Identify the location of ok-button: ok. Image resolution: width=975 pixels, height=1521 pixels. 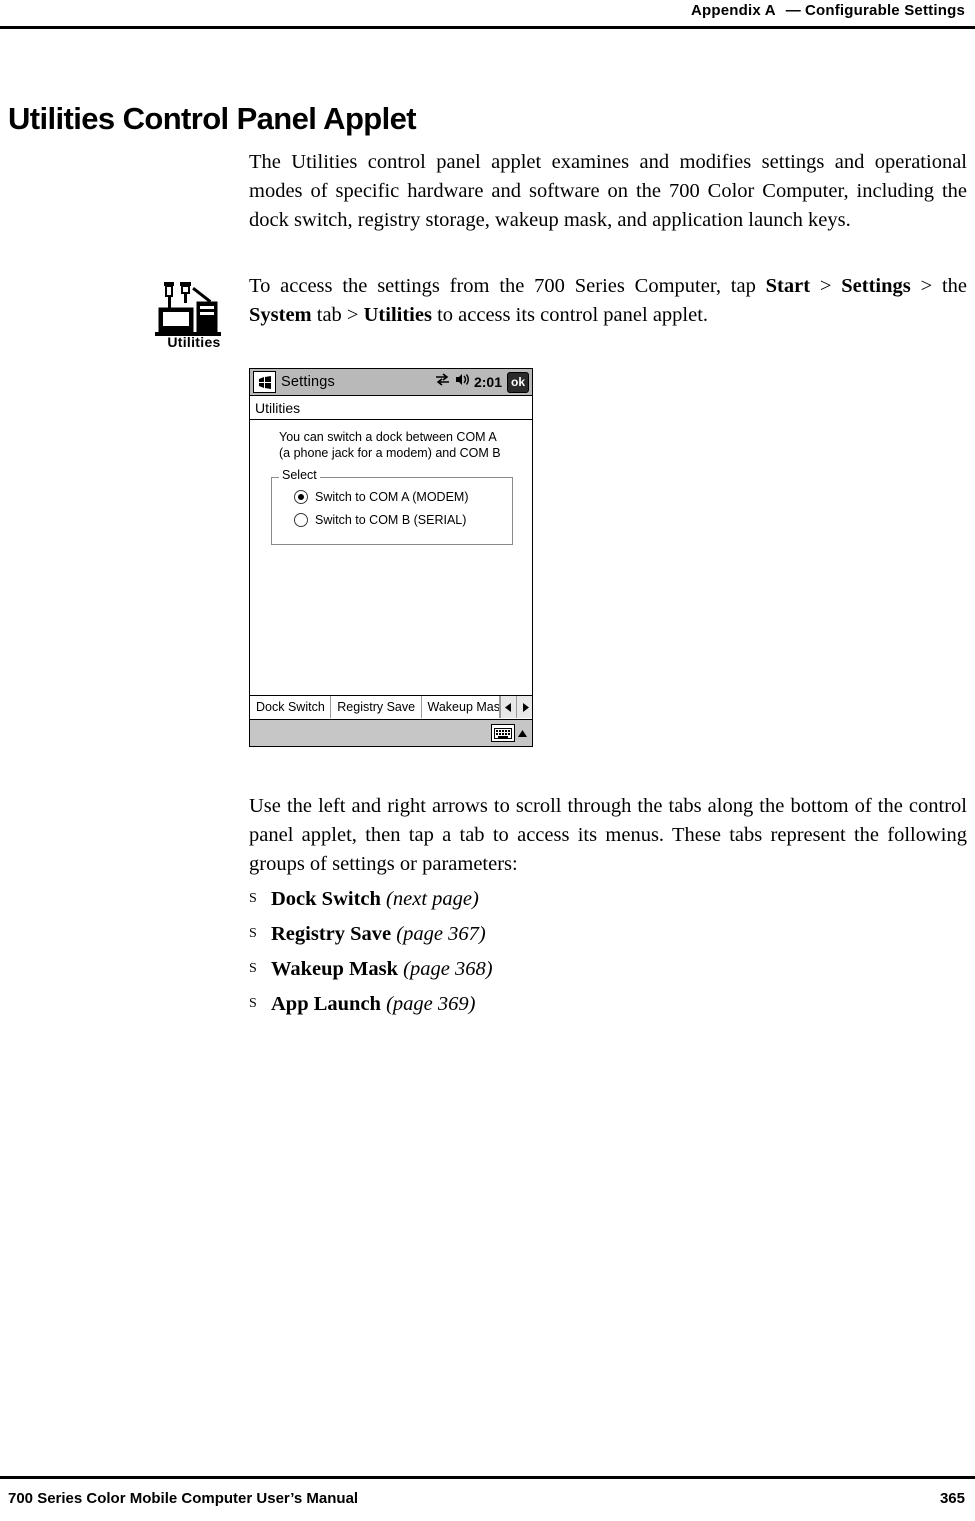
(518, 382).